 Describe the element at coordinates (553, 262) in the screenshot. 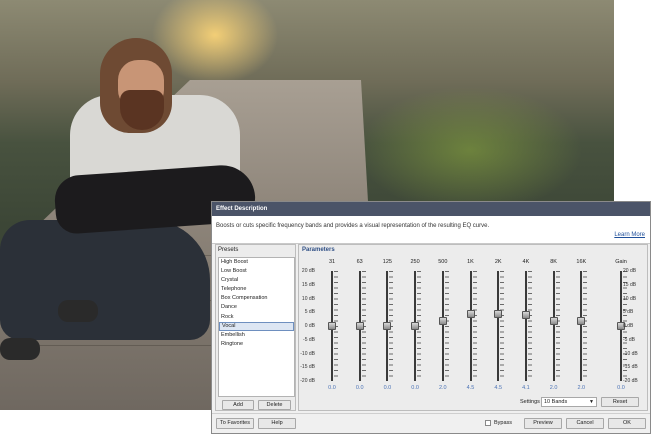

I see `band-frequency-label: 8K` at that location.